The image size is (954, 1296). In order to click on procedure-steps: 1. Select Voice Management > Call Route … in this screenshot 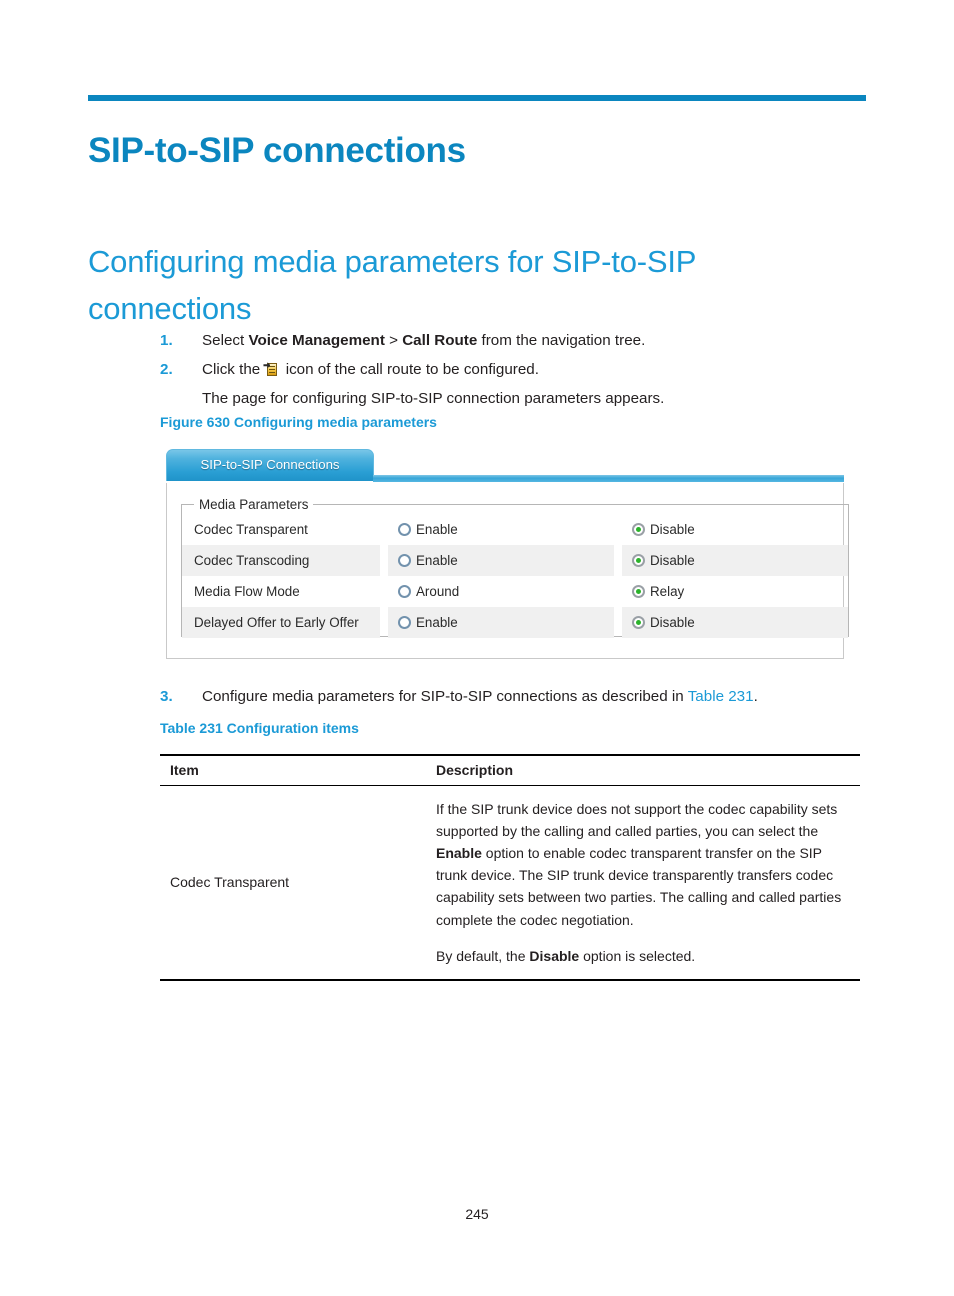, I will do `click(515, 370)`.